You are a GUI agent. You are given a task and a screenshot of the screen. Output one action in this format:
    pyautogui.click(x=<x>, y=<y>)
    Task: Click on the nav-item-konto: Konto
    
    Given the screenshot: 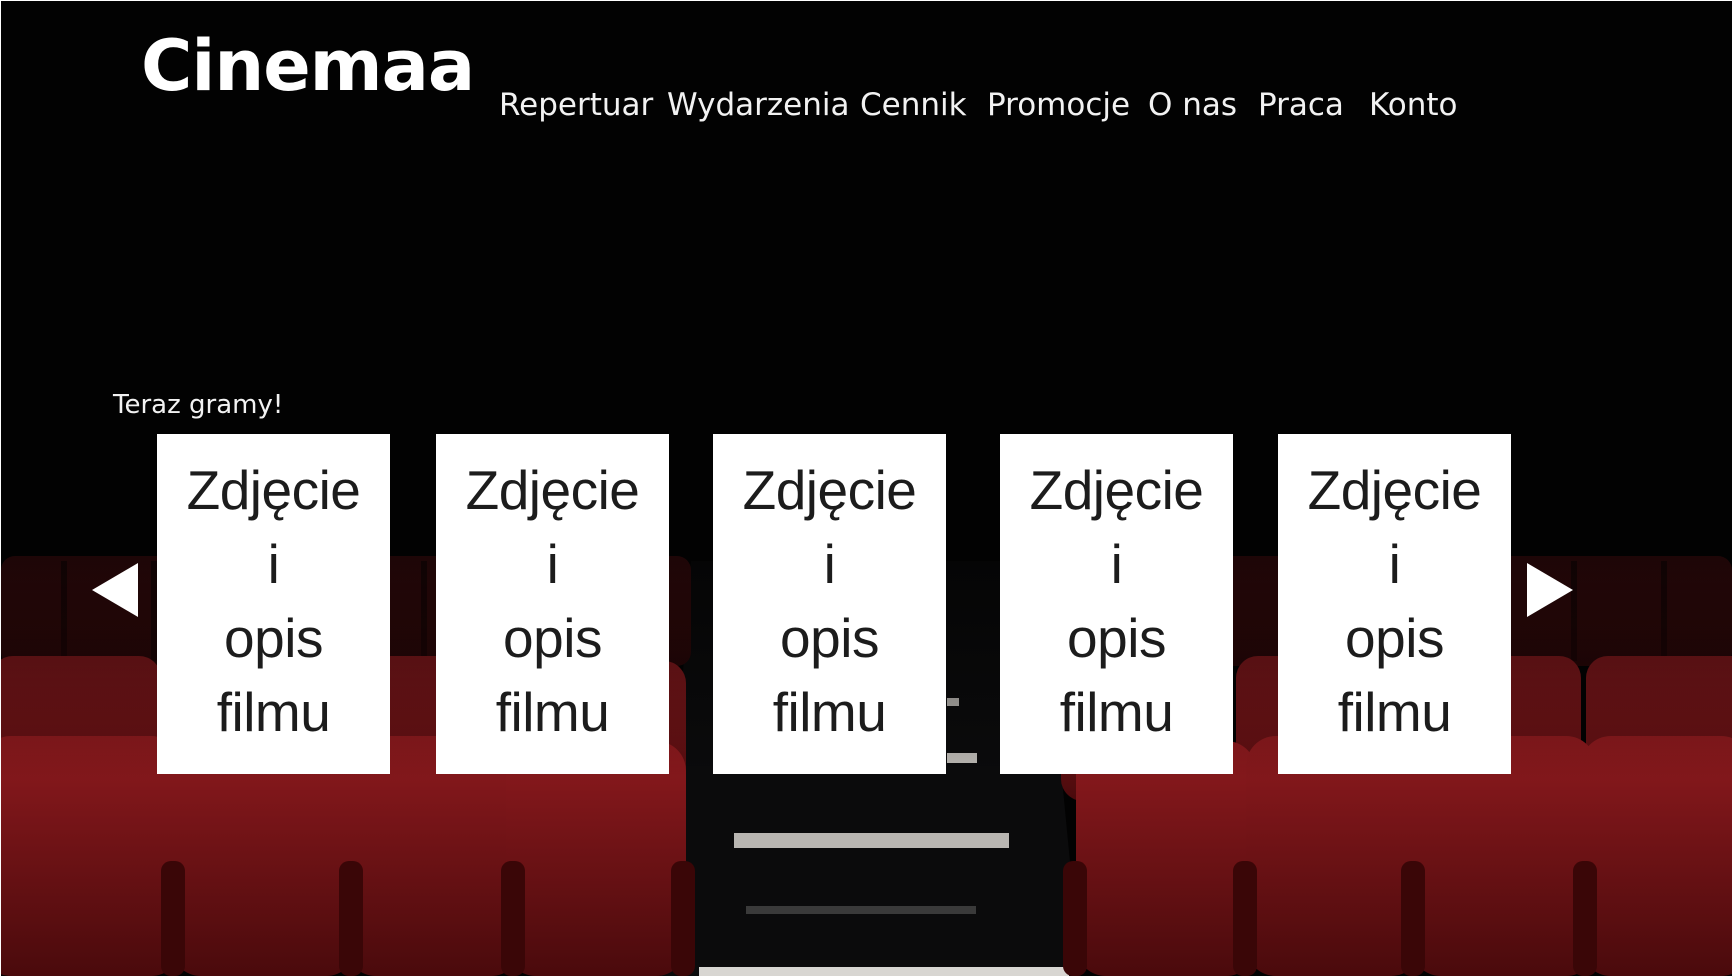 What is the action you would take?
    pyautogui.click(x=1413, y=105)
    